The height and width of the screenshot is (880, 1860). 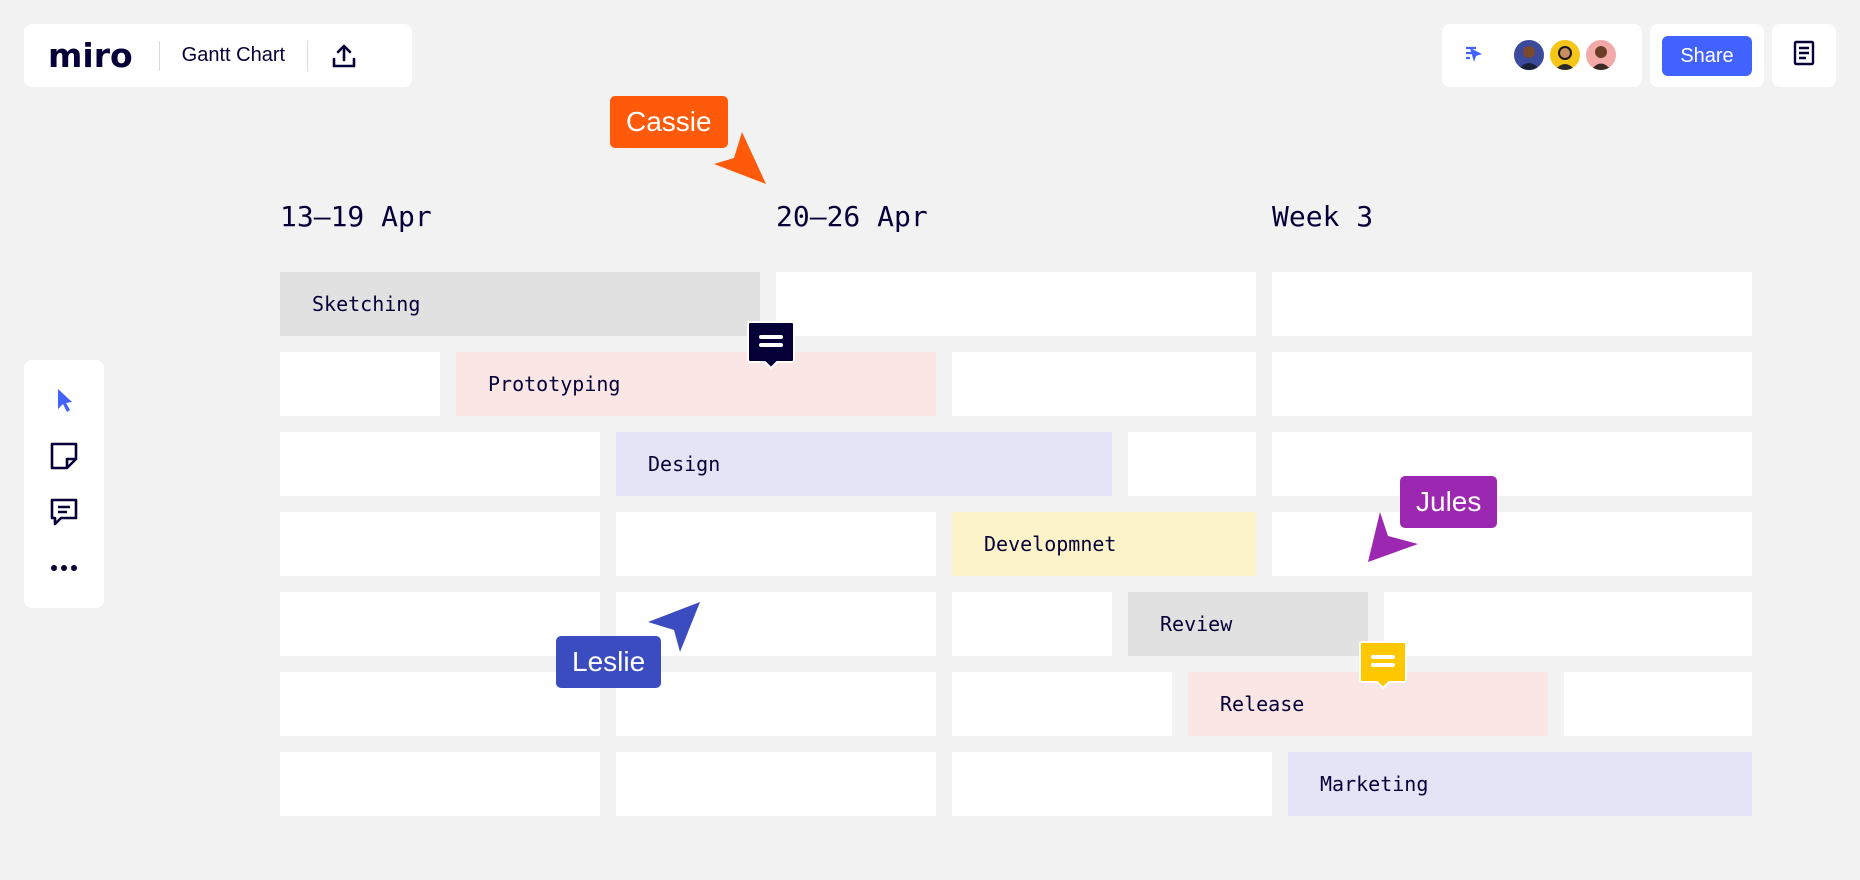 What do you see at coordinates (64, 456) in the screenshot?
I see `sticky-note-icon` at bounding box center [64, 456].